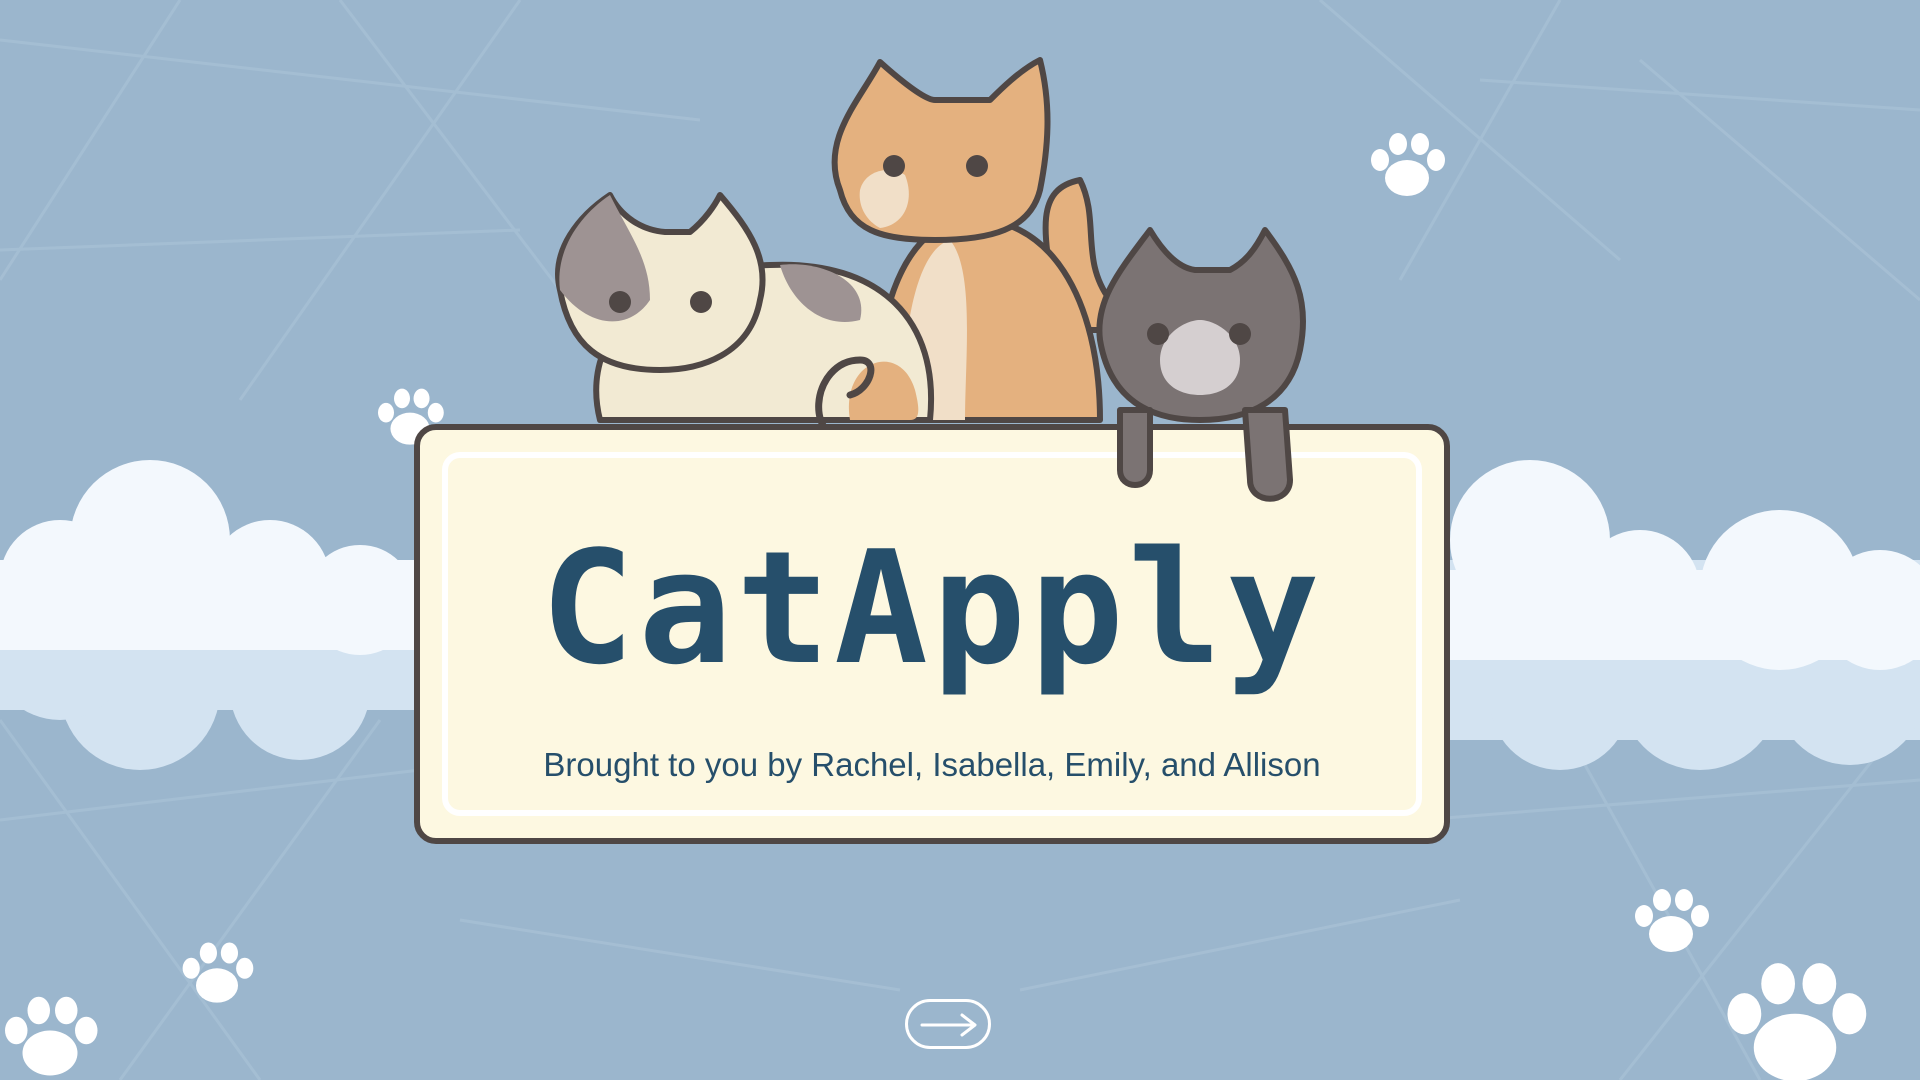 This screenshot has width=1920, height=1080. Describe the element at coordinates (932, 608) in the screenshot. I see `app-title: CatApply` at that location.